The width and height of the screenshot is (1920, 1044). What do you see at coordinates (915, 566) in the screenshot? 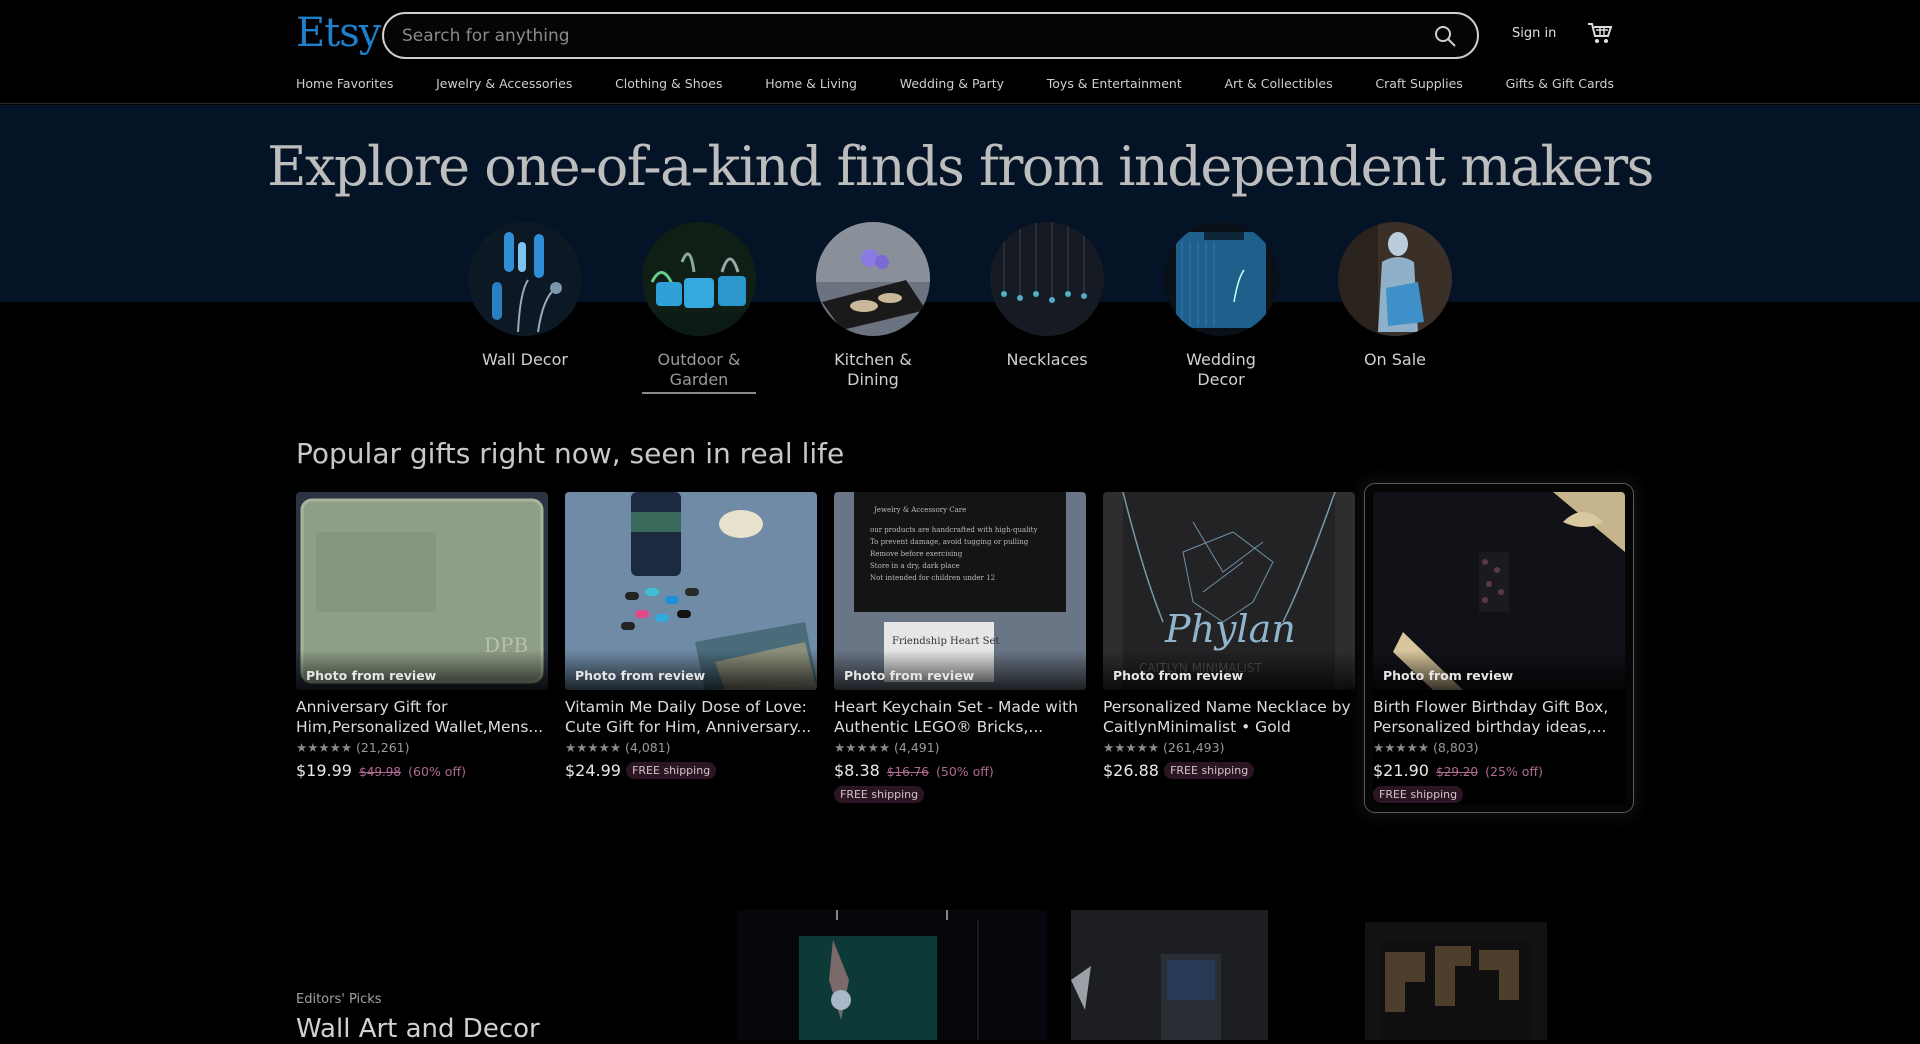
I see `svg-text: Store in a dry, dark place` at bounding box center [915, 566].